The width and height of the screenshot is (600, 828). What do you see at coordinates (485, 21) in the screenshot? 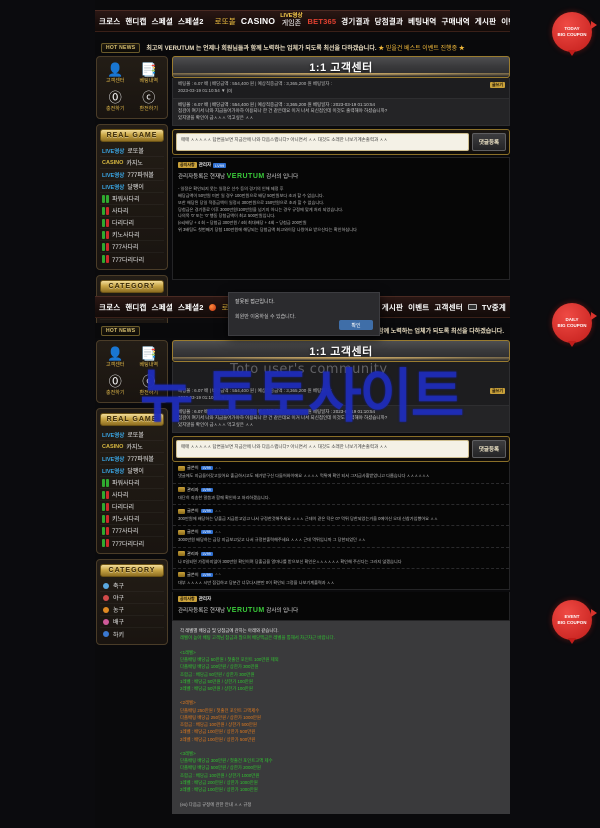
I see `nav-item-board: 게시판` at bounding box center [485, 21].